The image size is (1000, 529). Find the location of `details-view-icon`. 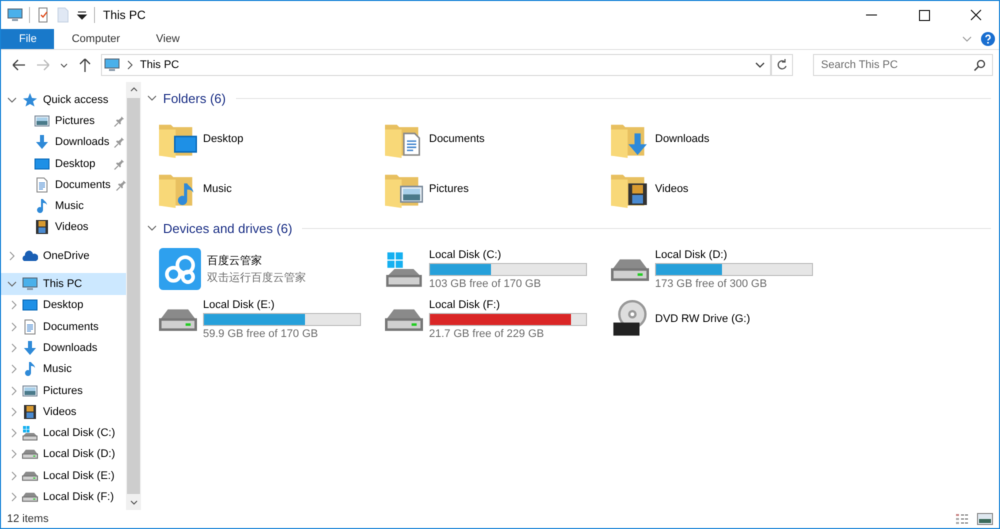

details-view-icon is located at coordinates (963, 519).